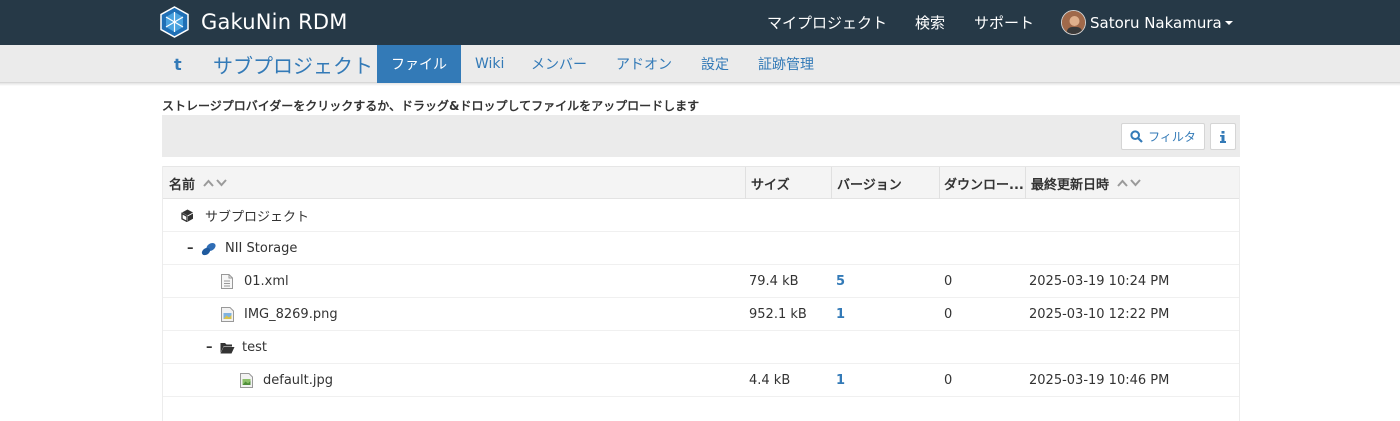 This screenshot has height=421, width=1400. I want to click on avatar, so click(1073, 22).